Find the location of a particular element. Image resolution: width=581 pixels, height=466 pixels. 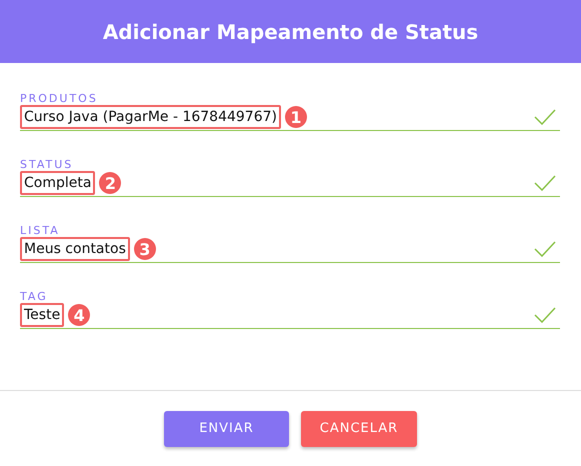

annotation-marker: 2 is located at coordinates (110, 183).